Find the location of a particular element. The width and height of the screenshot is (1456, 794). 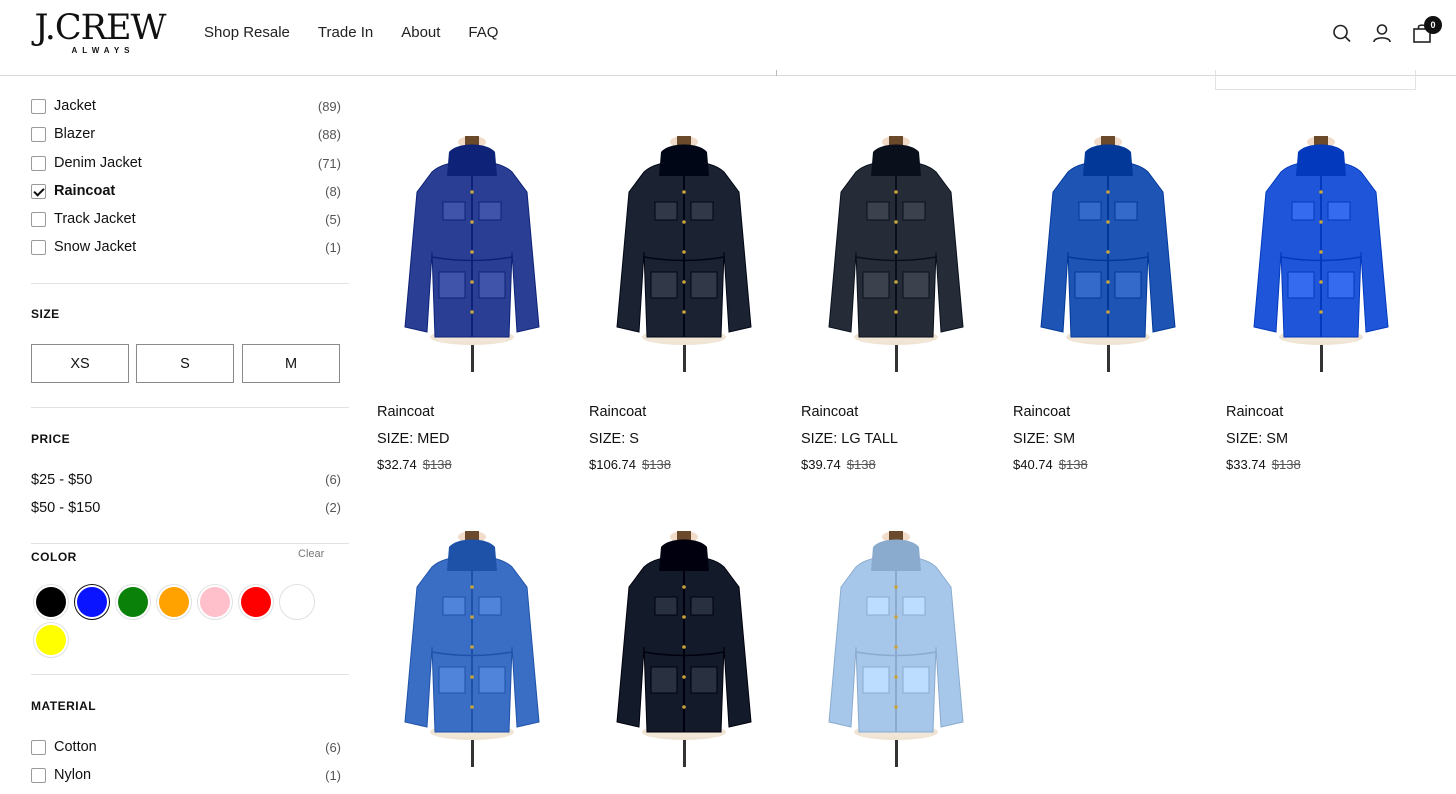

filter-option-blazer: Blazer (88) is located at coordinates (186, 134).